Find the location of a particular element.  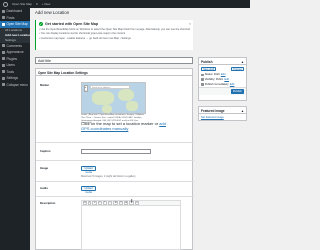

collapse-icon is located at coordinates (3, 85).